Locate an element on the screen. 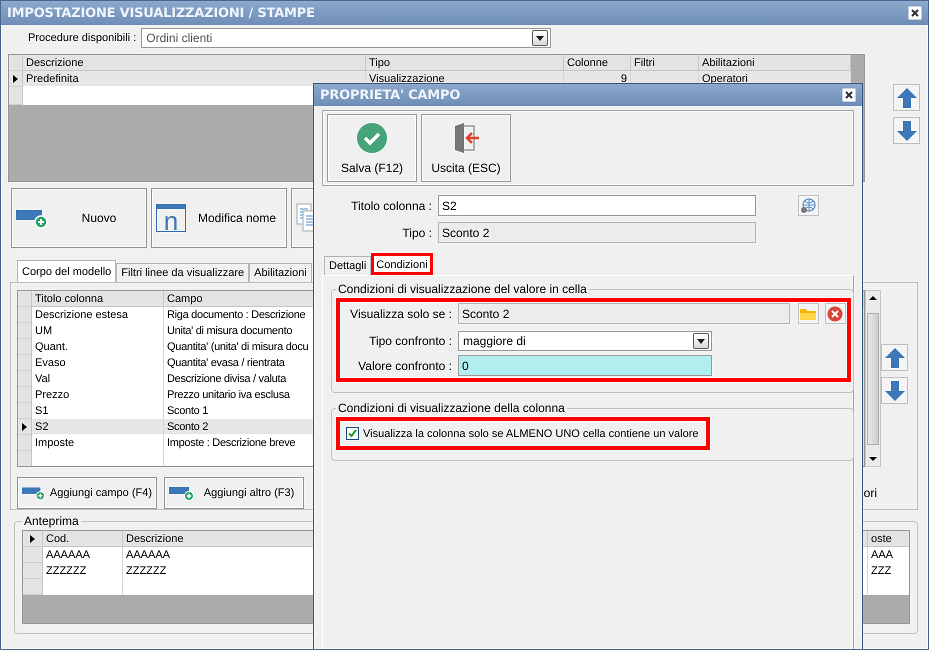  table-cell: Val is located at coordinates (98, 379).